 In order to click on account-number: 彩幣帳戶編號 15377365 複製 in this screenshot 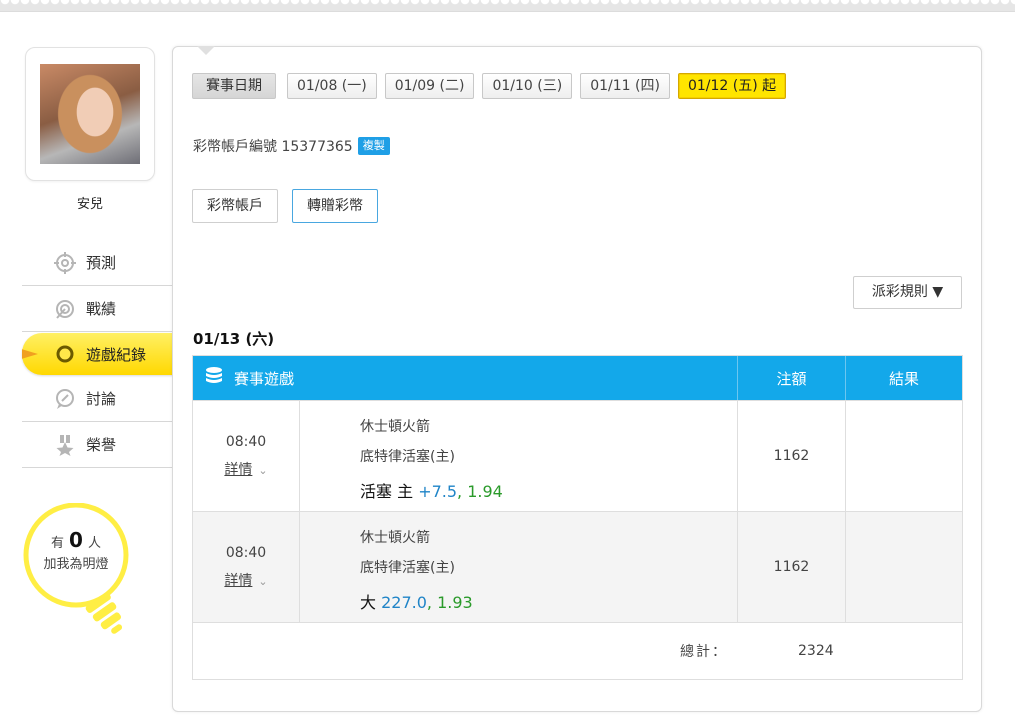, I will do `click(291, 146)`.